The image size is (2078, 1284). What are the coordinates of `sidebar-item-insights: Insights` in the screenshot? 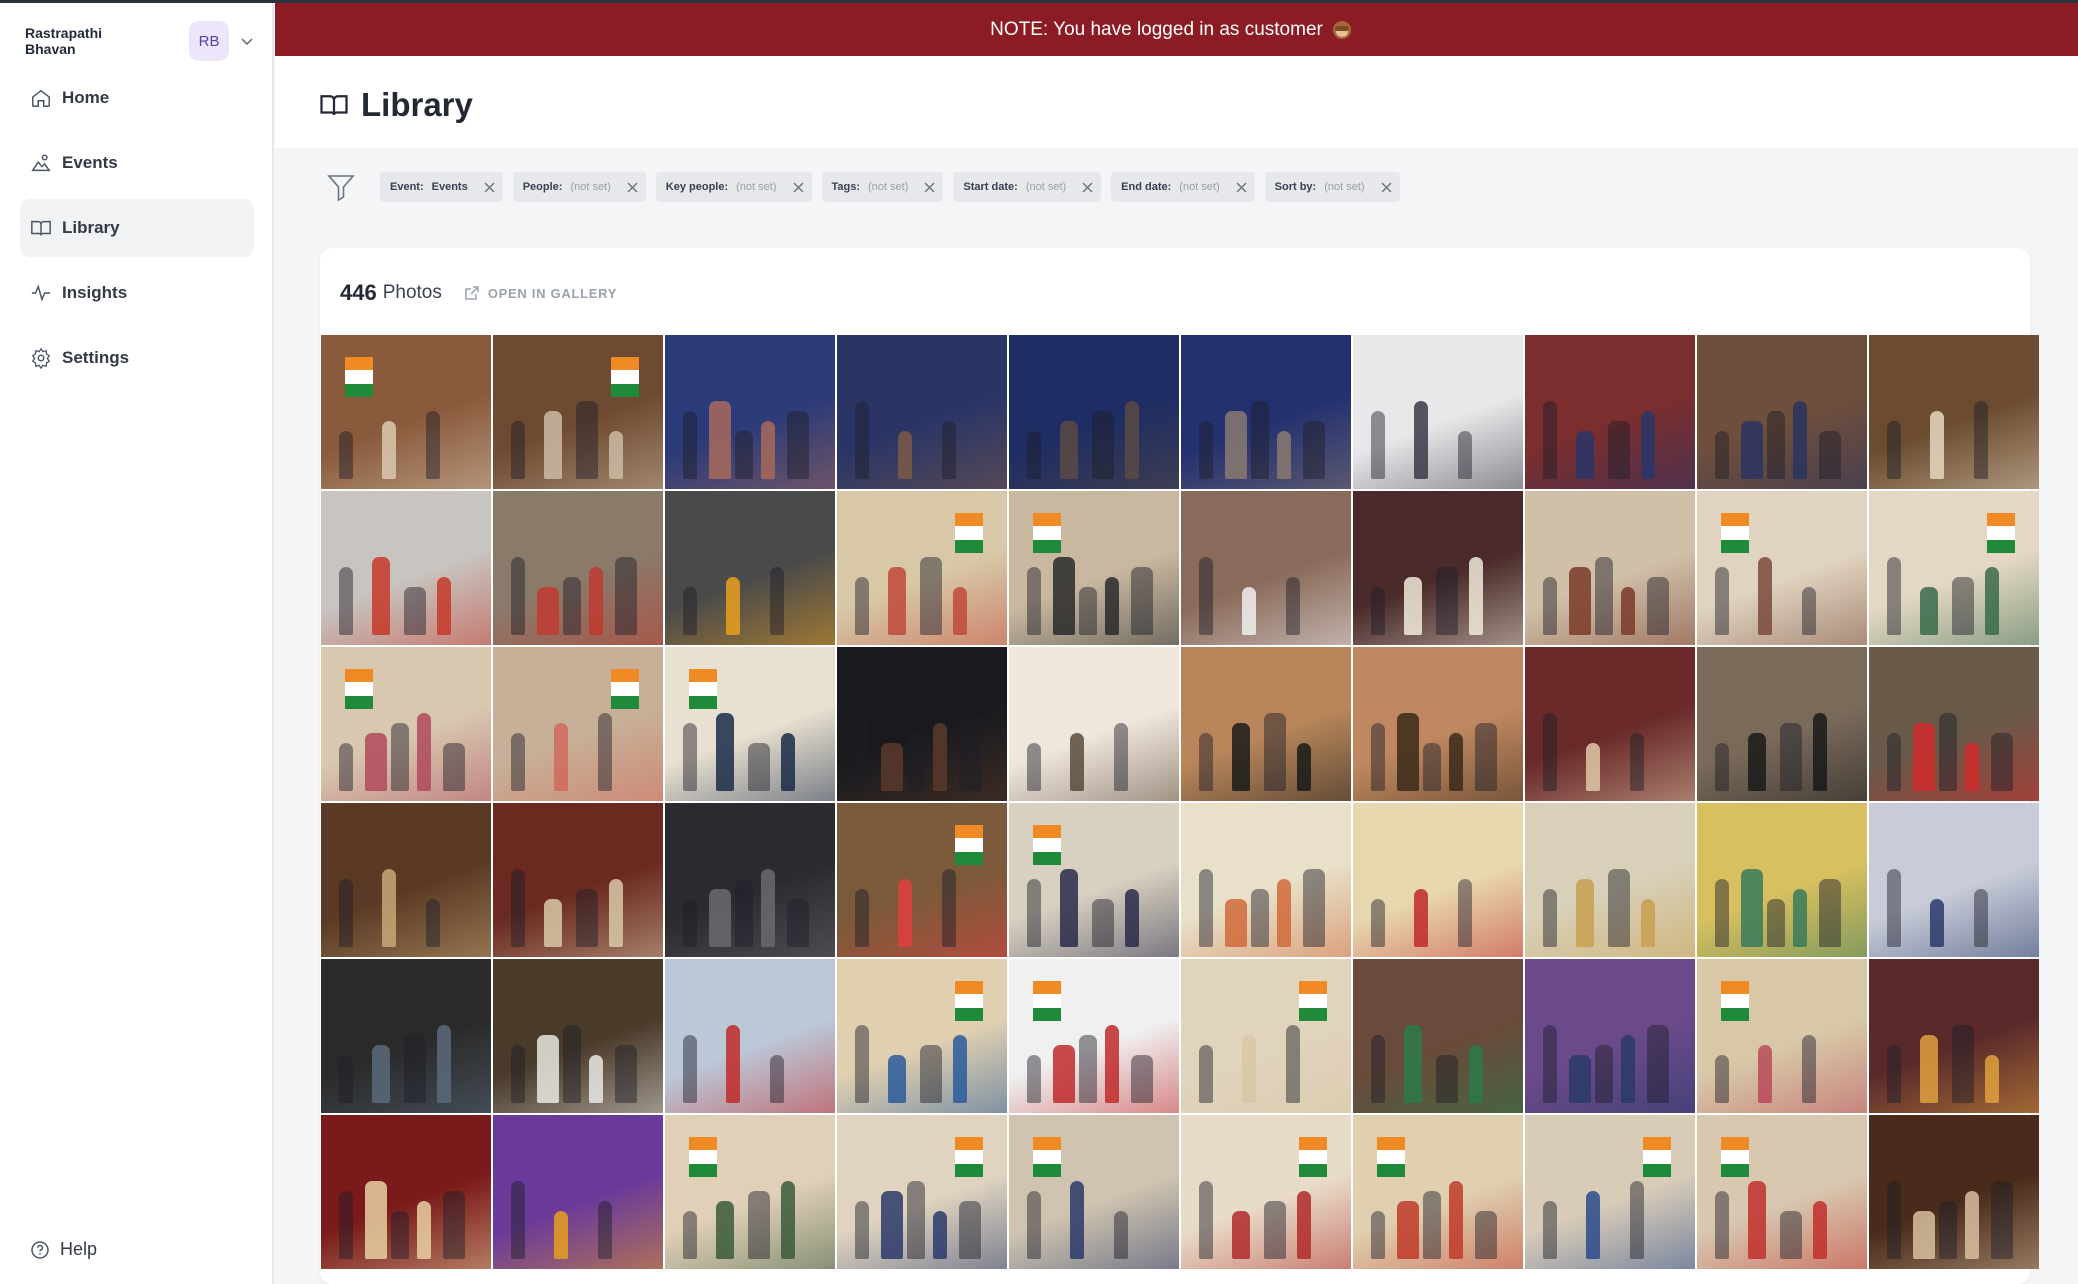 It's located at (137, 293).